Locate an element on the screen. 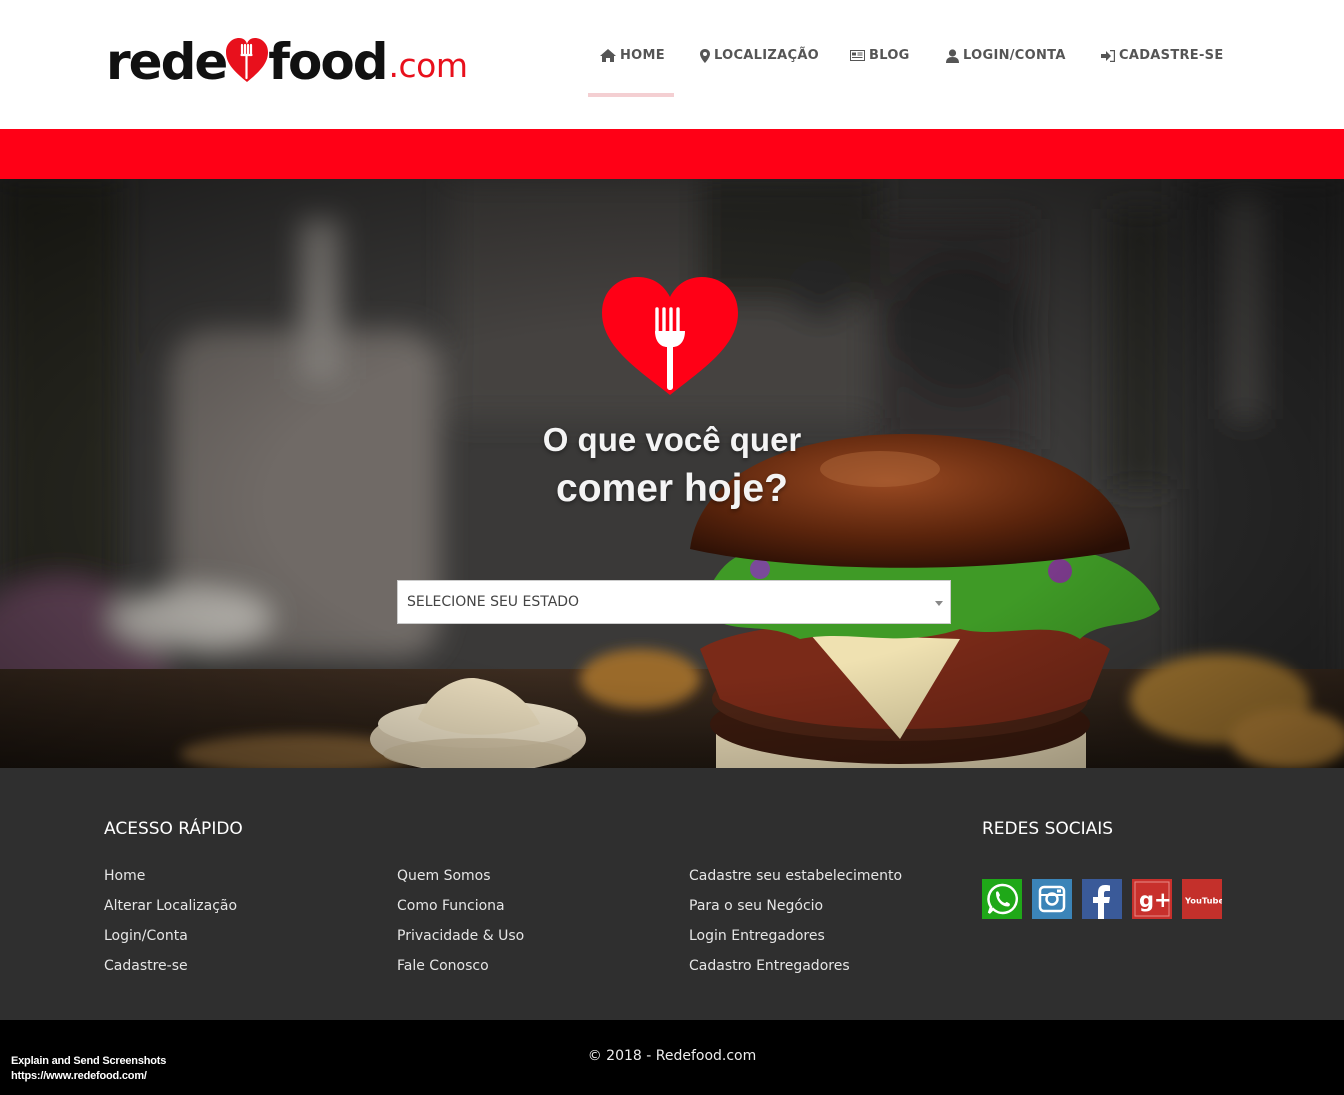 The image size is (1344, 1095). heart-fork-icon is located at coordinates (670, 336).